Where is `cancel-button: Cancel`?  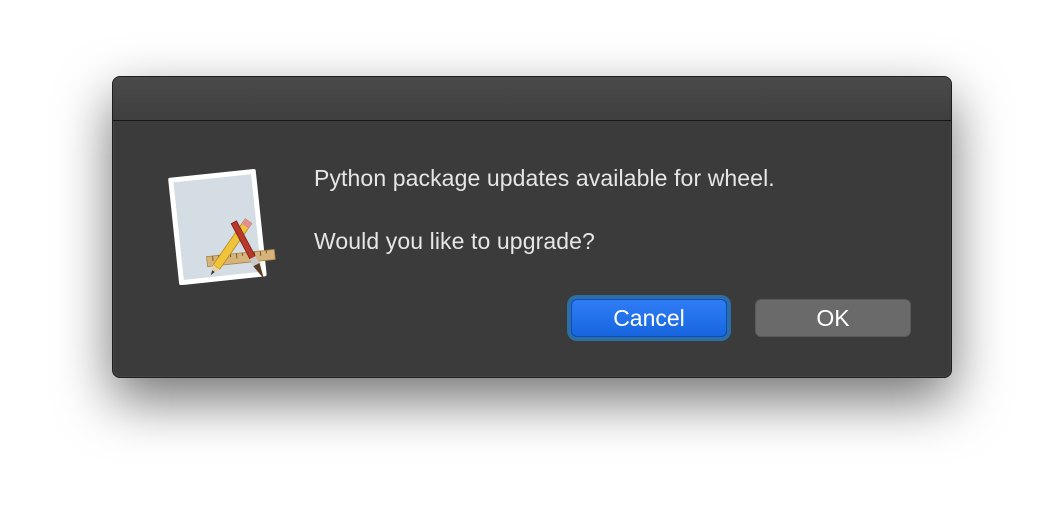
cancel-button: Cancel is located at coordinates (649, 318).